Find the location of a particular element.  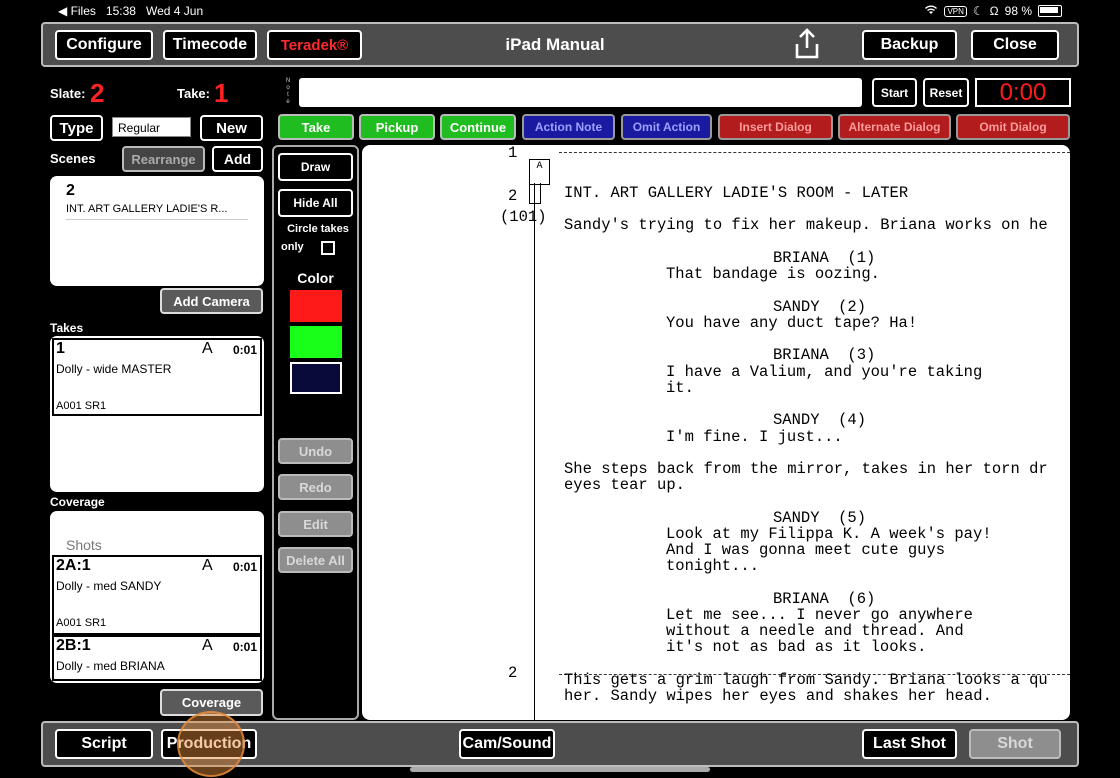

new-button: New is located at coordinates (231, 128).